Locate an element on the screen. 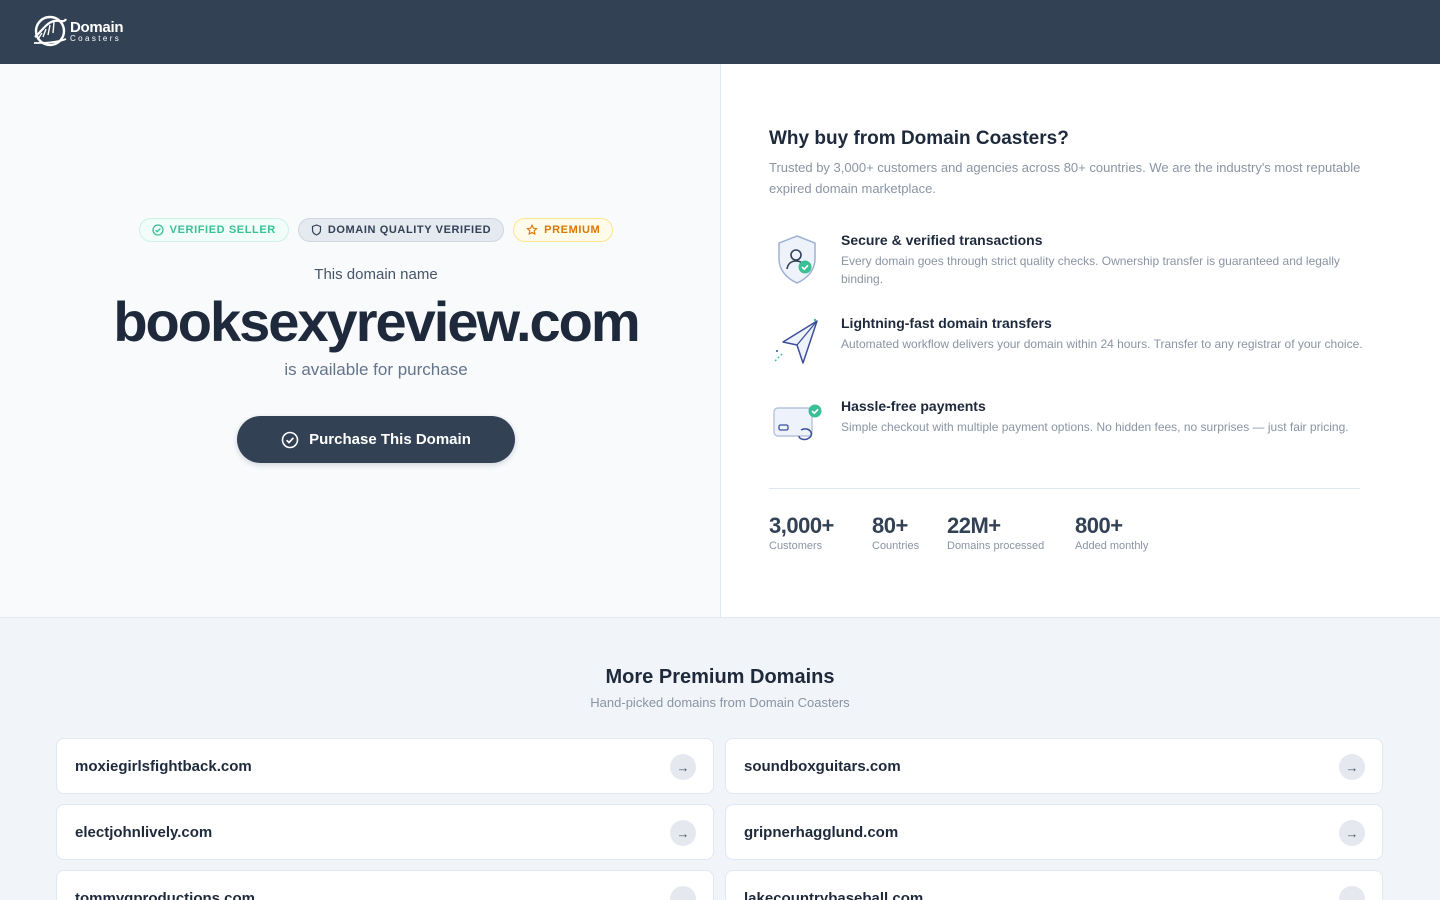 The image size is (1440, 900). verified-seller-badge: VERIFIED SELLER is located at coordinates (213, 230).